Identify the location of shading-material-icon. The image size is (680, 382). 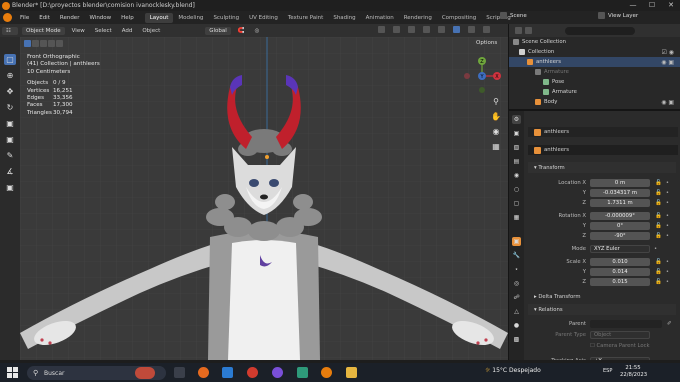
(471, 29).